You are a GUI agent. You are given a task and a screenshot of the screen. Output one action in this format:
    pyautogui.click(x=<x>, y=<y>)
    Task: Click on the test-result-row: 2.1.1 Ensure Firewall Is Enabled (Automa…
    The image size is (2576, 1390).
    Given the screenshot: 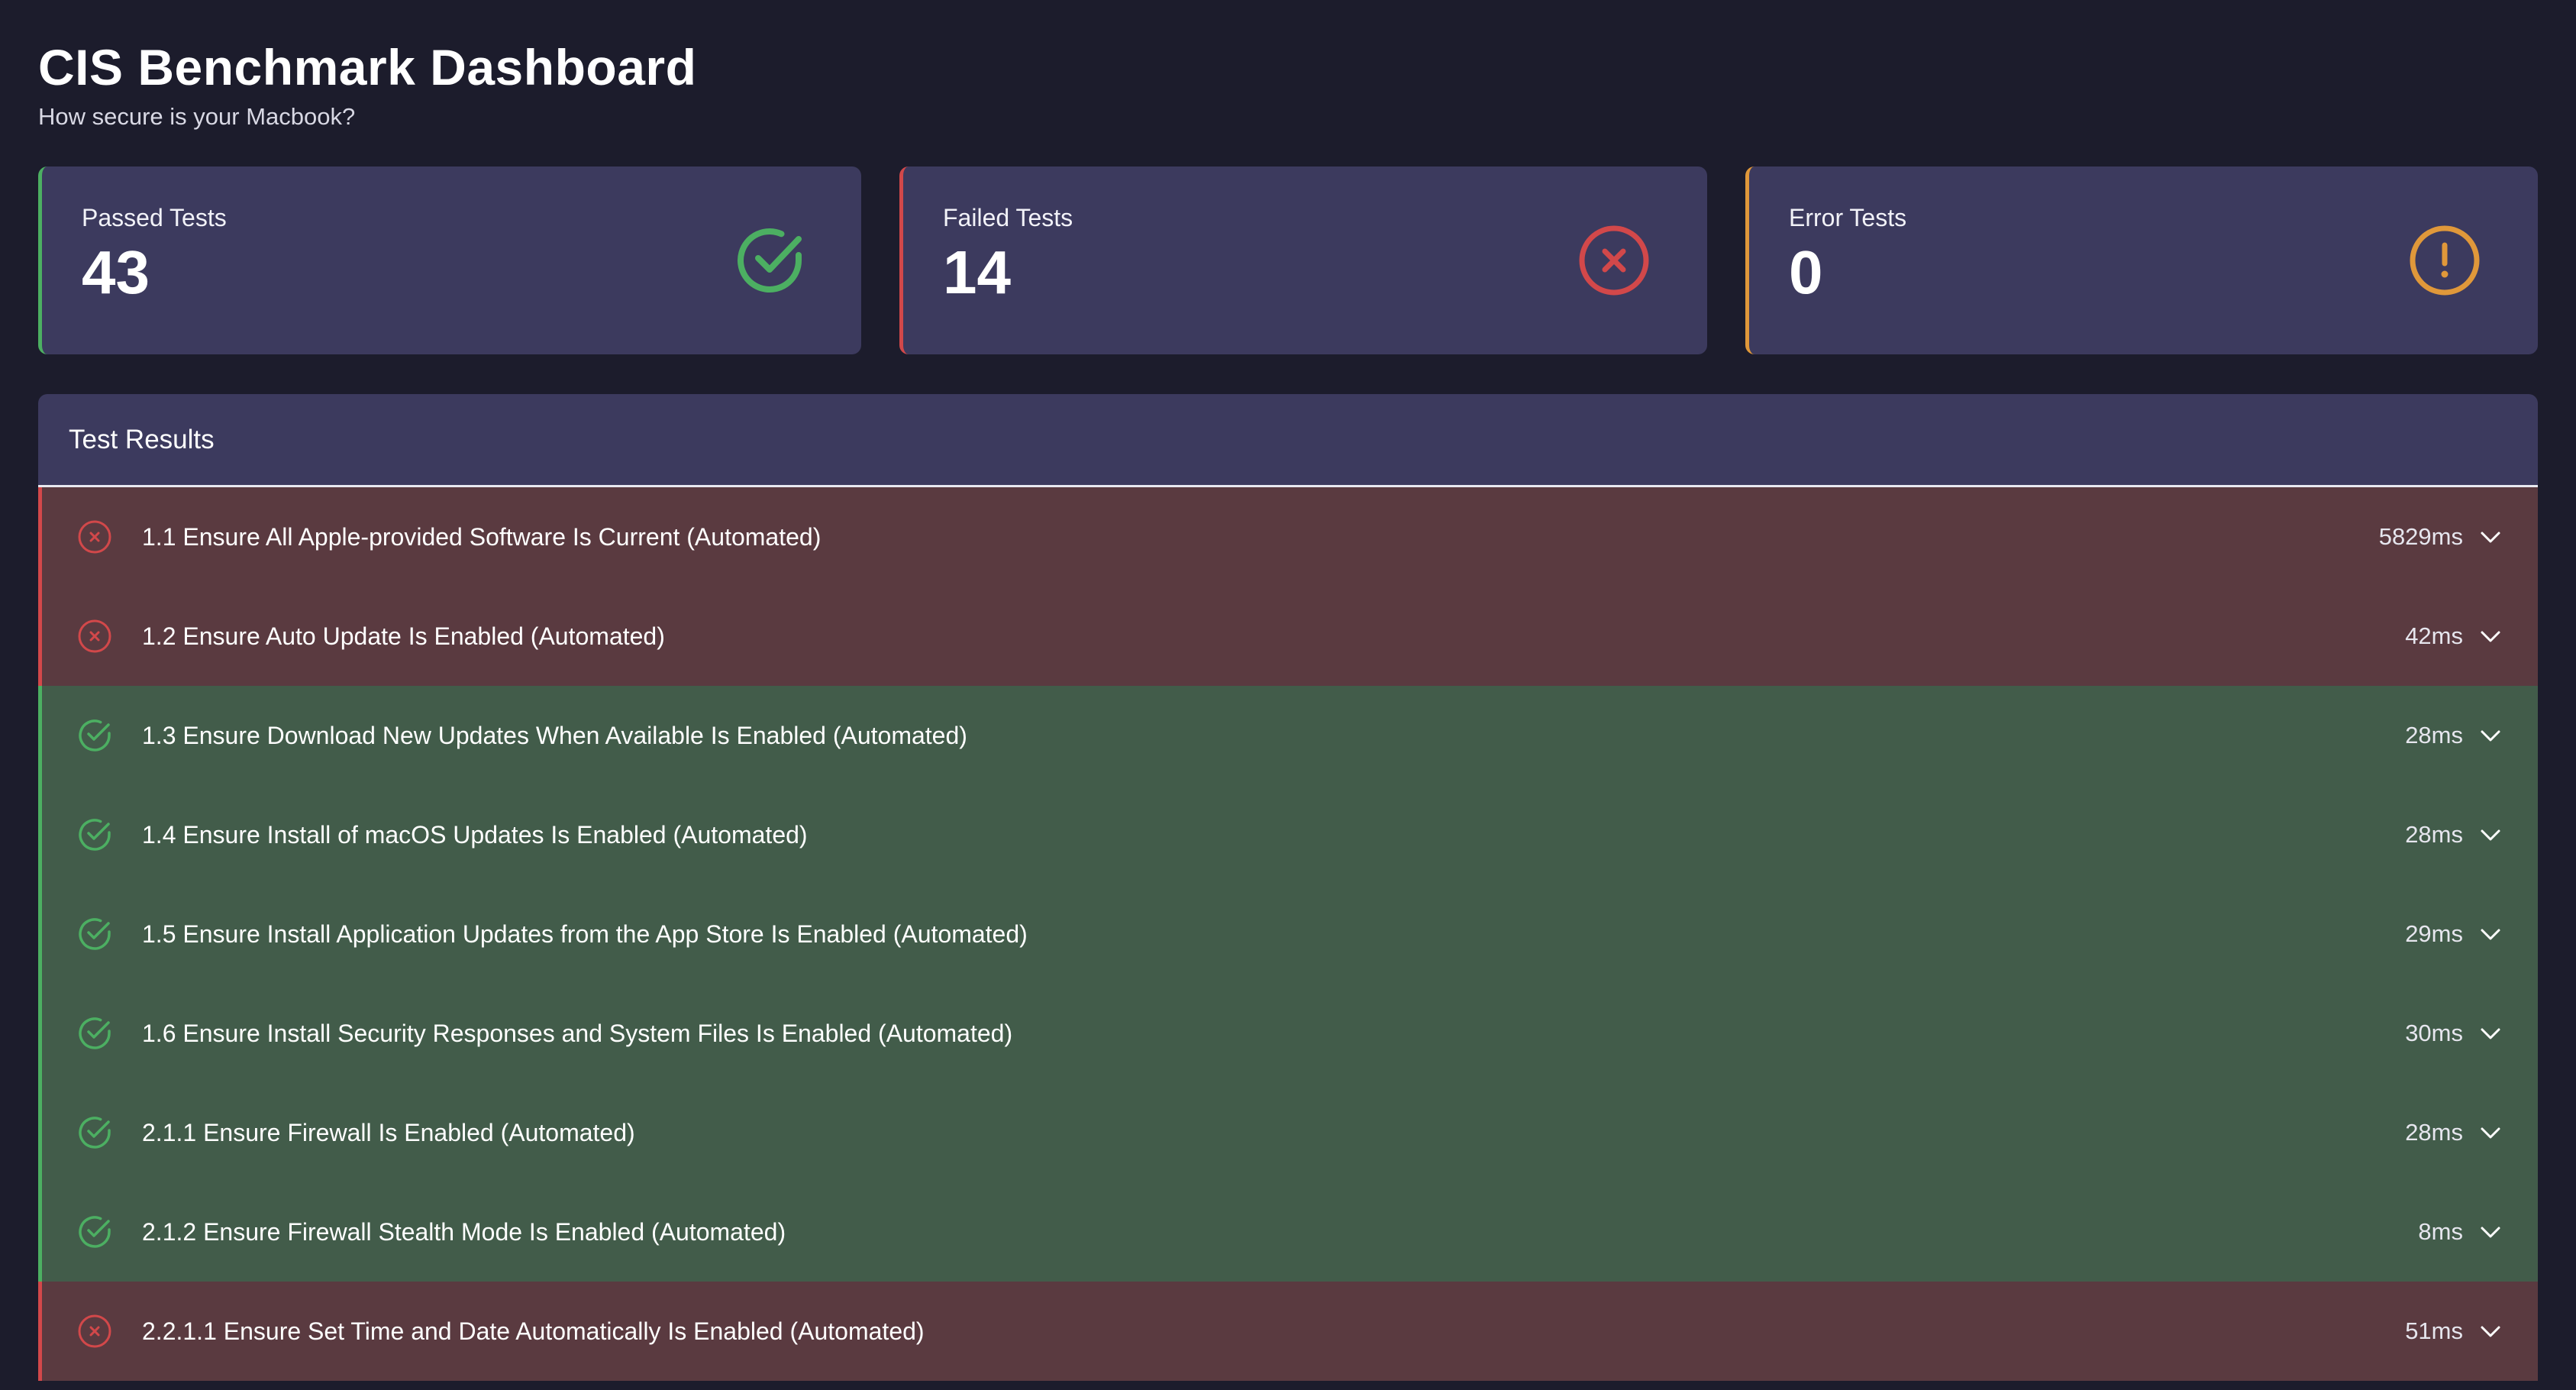 What is the action you would take?
    pyautogui.click(x=1288, y=1132)
    